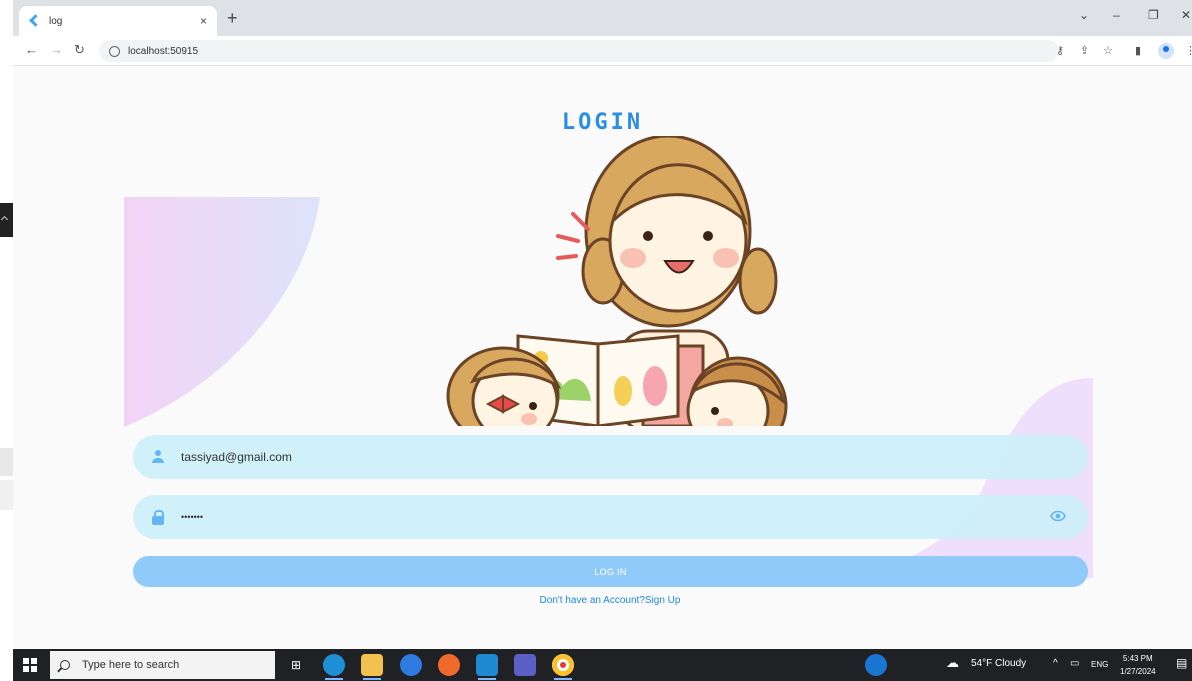 This screenshot has height=681, width=1192. What do you see at coordinates (563, 667) in the screenshot?
I see `chrome-icon` at bounding box center [563, 667].